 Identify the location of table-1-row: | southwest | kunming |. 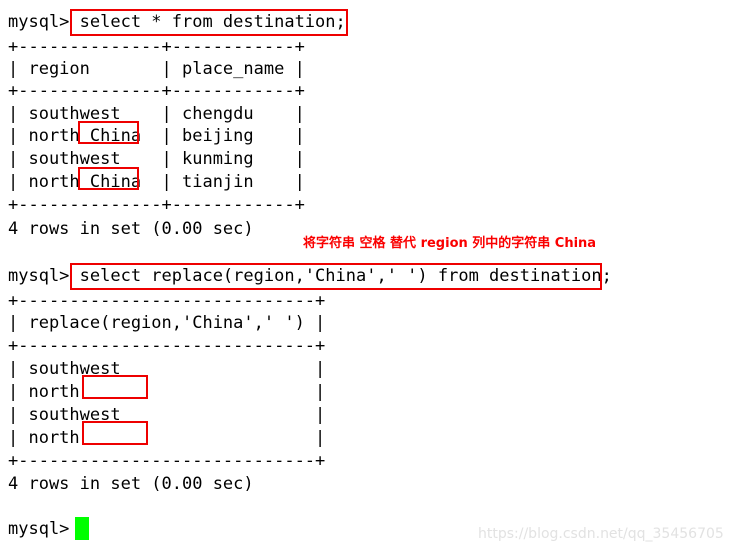
(156, 159).